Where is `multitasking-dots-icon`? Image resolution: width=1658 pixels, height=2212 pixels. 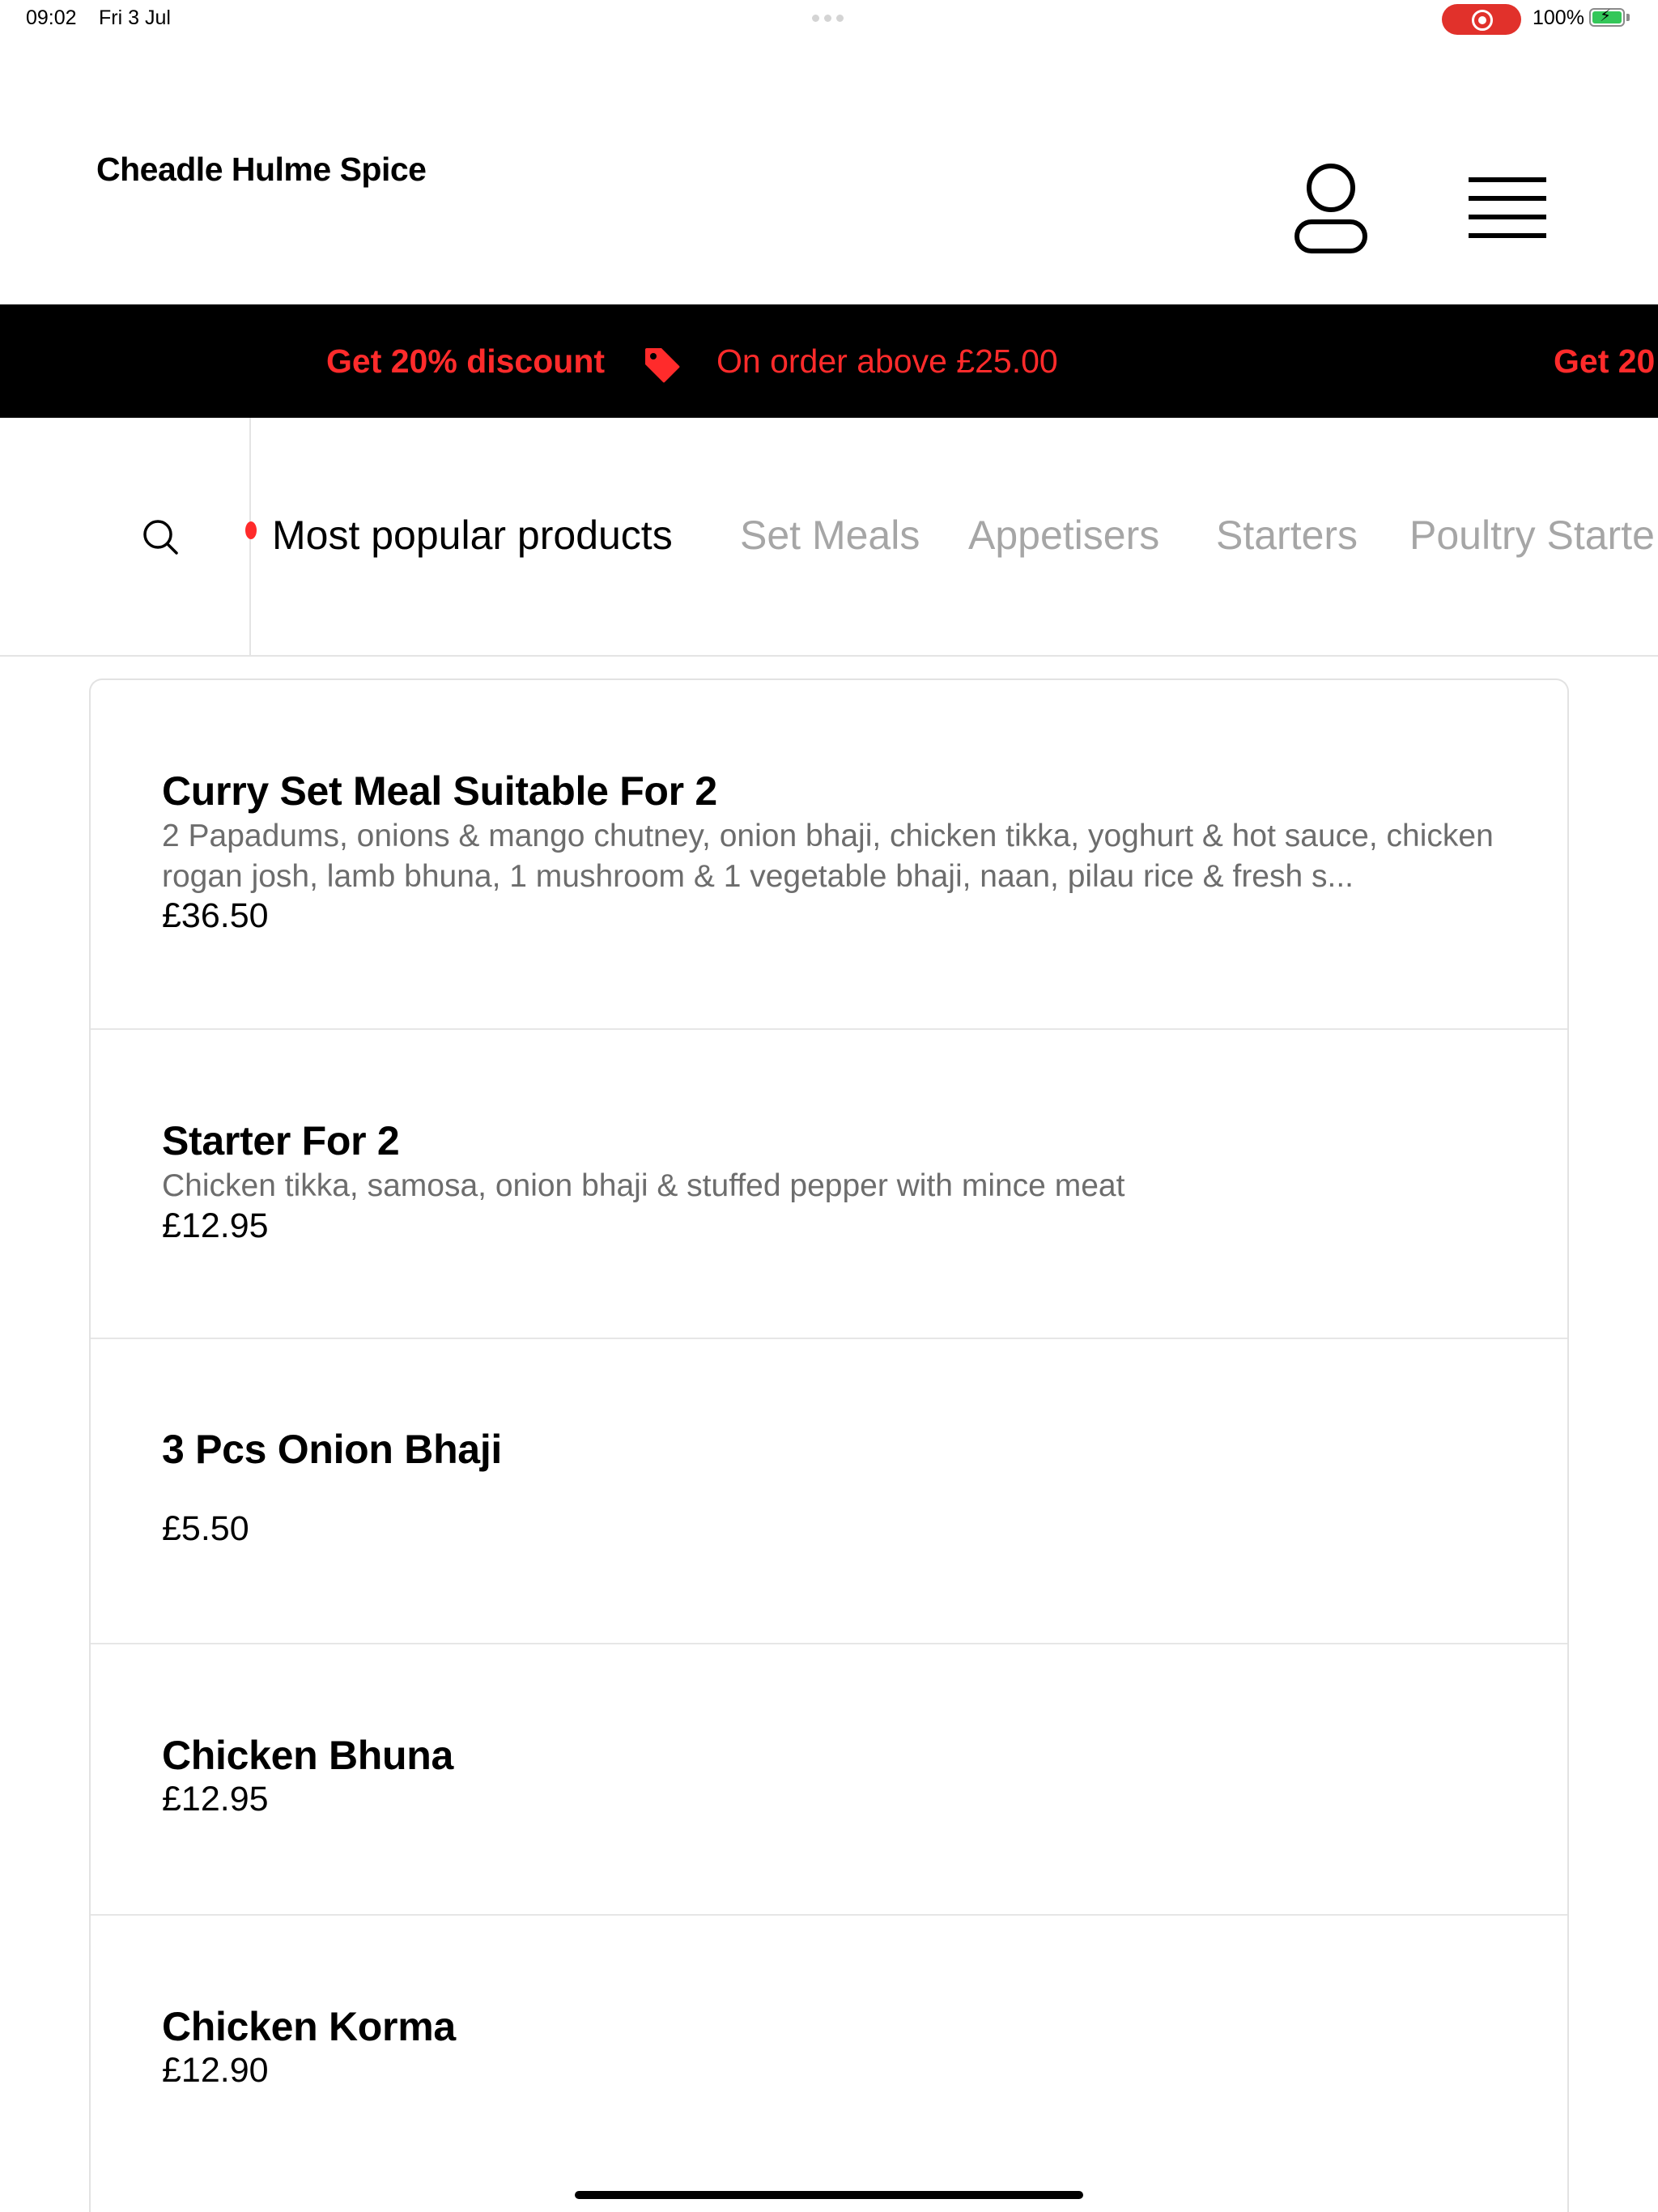 multitasking-dots-icon is located at coordinates (828, 19).